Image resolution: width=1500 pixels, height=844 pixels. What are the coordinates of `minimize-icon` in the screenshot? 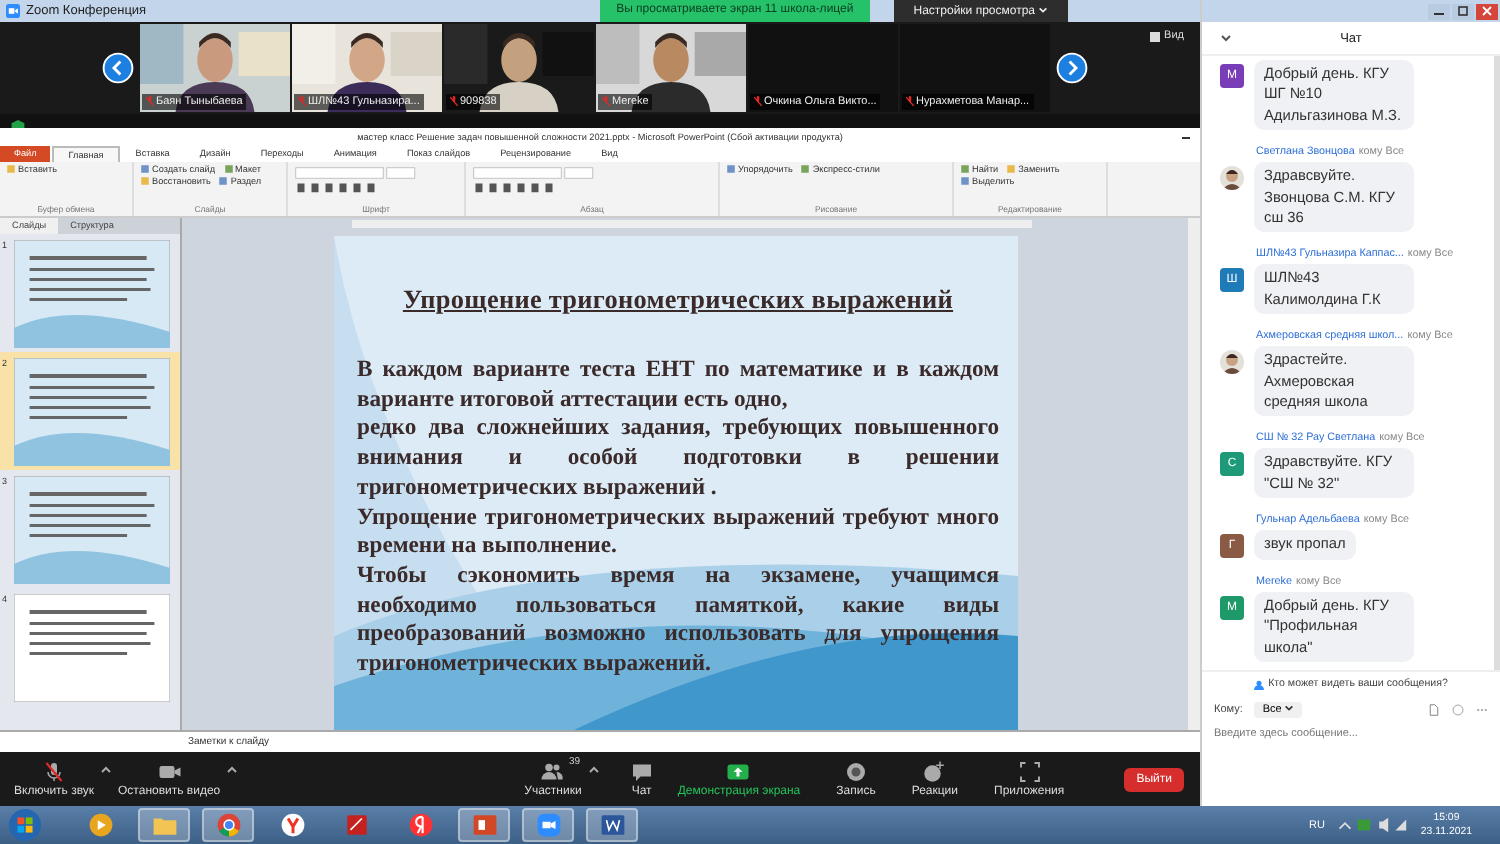 It's located at (1439, 11).